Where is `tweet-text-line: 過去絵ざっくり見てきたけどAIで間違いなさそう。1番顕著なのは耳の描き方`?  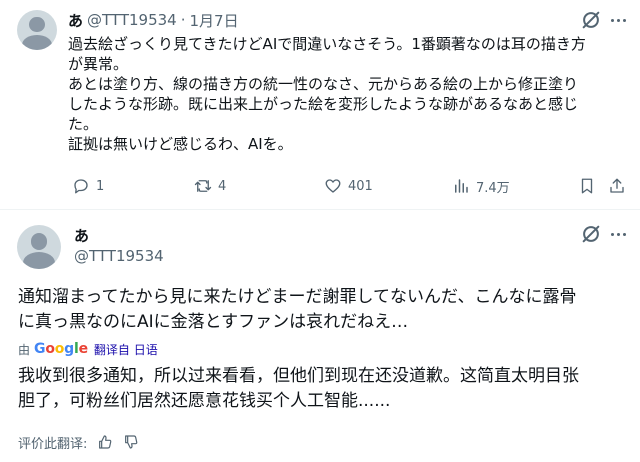 tweet-text-line: 過去絵ざっくり見てきたけどAIで間違いなさそう。1番顕著なのは耳の描き方 is located at coordinates (327, 44).